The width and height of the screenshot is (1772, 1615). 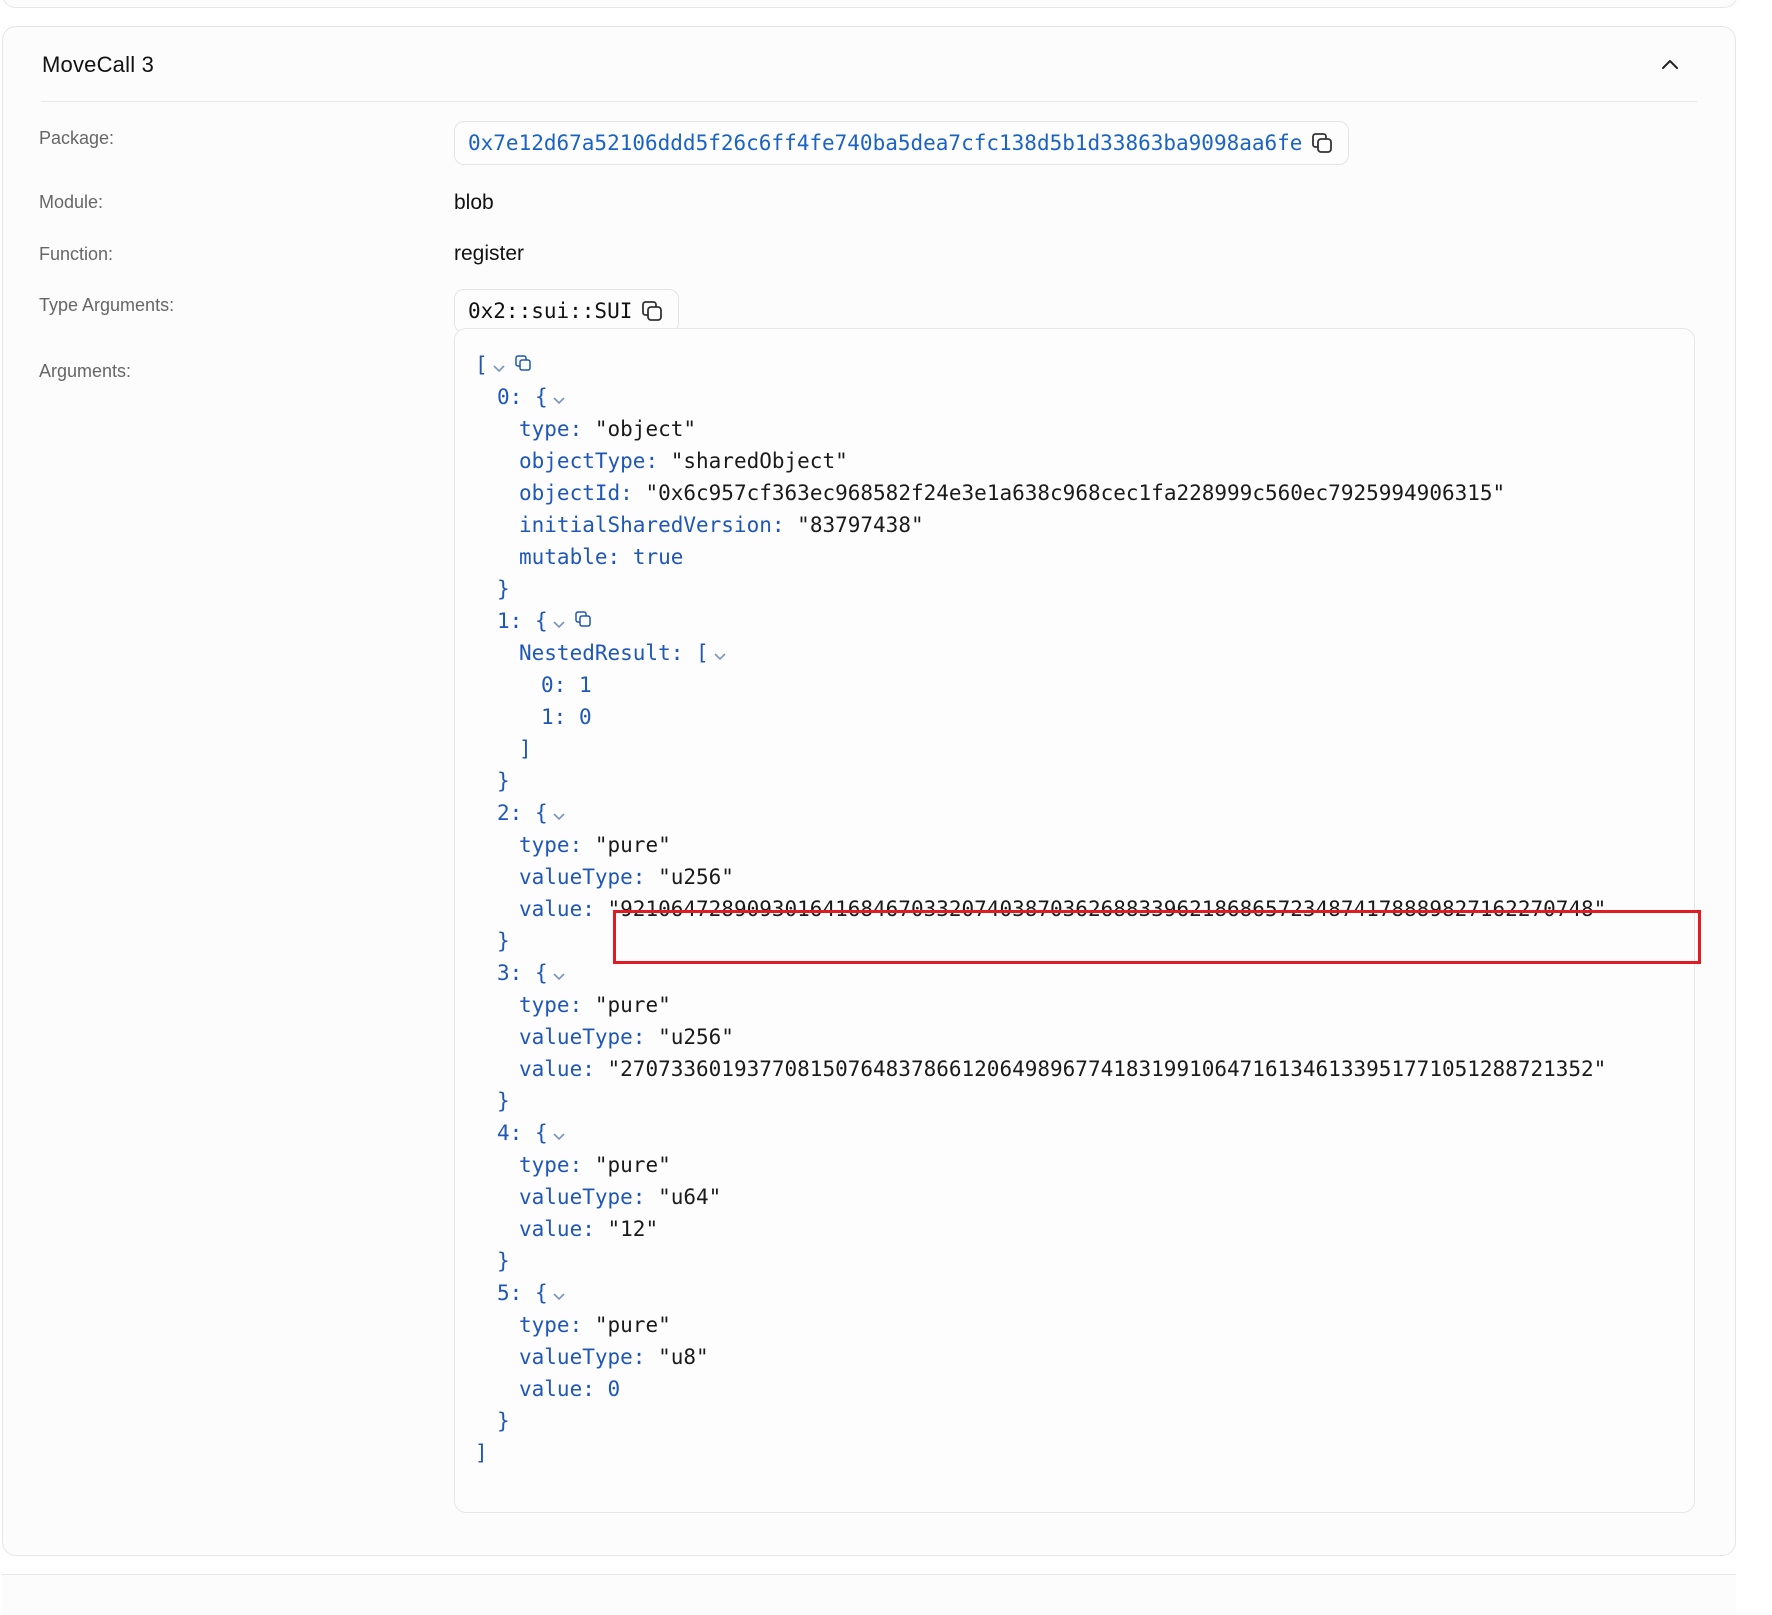 What do you see at coordinates (869, 101) in the screenshot?
I see `header-divider` at bounding box center [869, 101].